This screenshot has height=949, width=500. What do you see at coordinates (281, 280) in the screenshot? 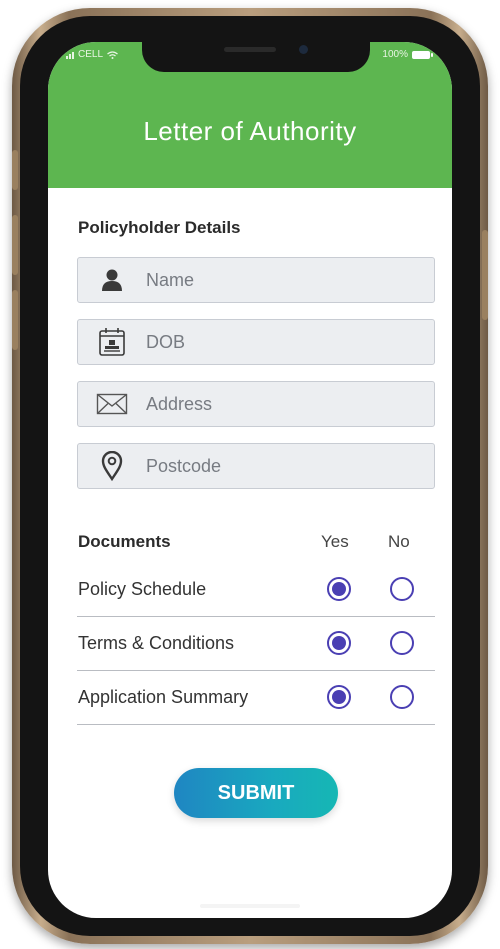
I see `name-input` at bounding box center [281, 280].